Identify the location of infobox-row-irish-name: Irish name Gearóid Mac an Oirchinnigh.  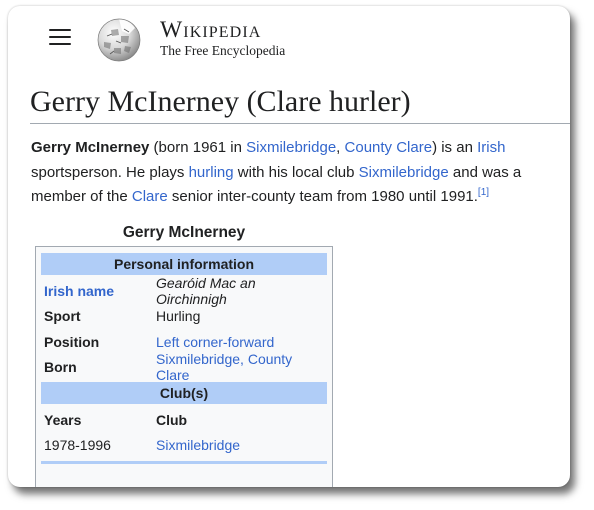
(184, 290).